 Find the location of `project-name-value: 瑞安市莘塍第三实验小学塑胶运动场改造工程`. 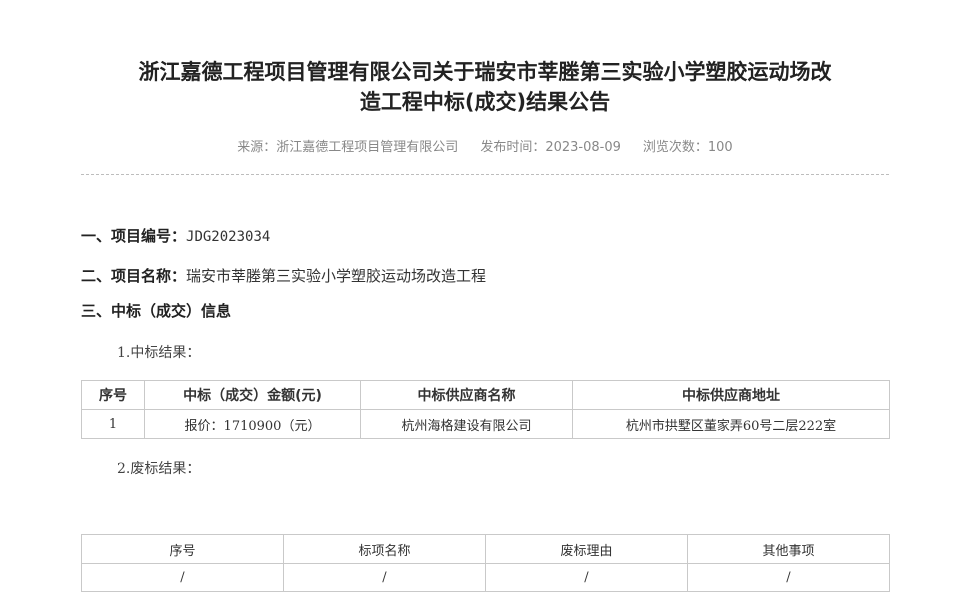

project-name-value: 瑞安市莘塍第三实验小学塑胶运动场改造工程 is located at coordinates (336, 276).